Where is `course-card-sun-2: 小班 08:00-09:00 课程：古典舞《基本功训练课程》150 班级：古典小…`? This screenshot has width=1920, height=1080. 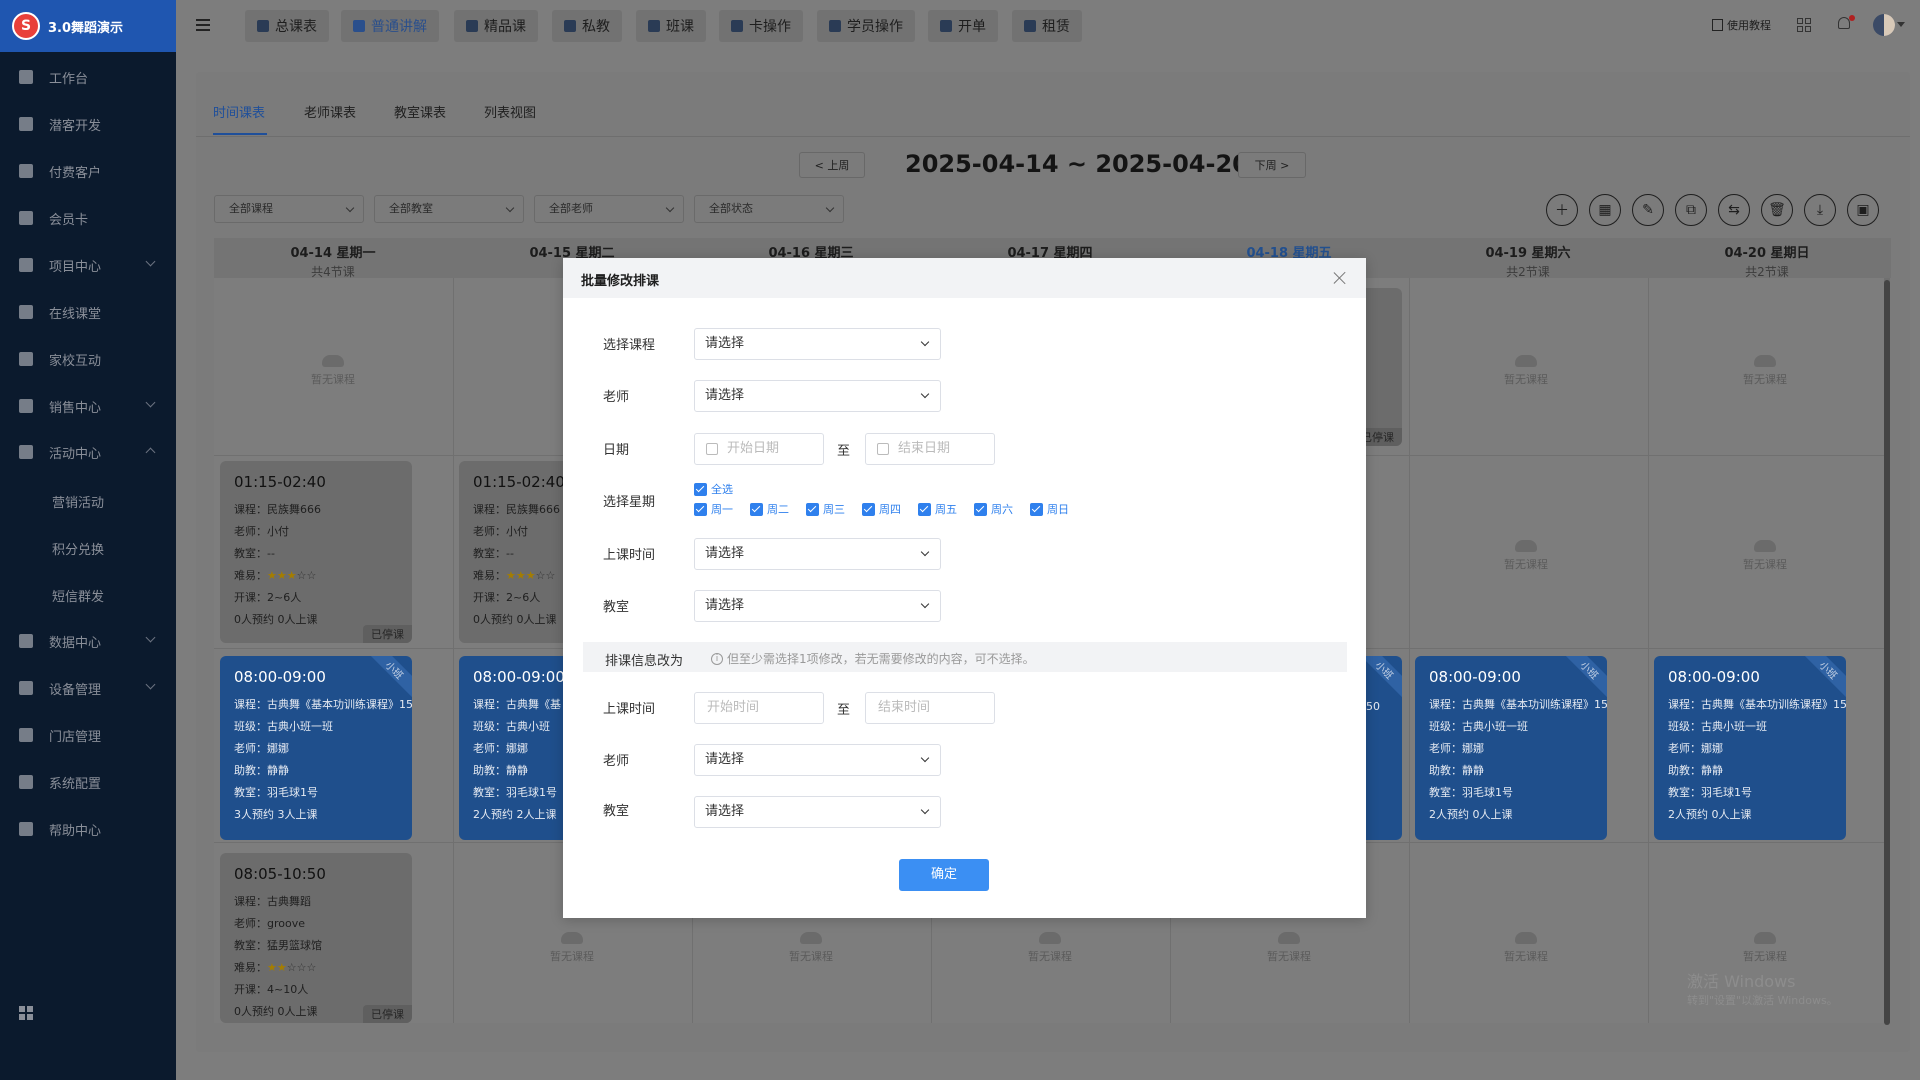
course-card-sun-2: 小班 08:00-09:00 课程：古典舞《基本功训练课程》150 班级：古典小… is located at coordinates (1750, 748).